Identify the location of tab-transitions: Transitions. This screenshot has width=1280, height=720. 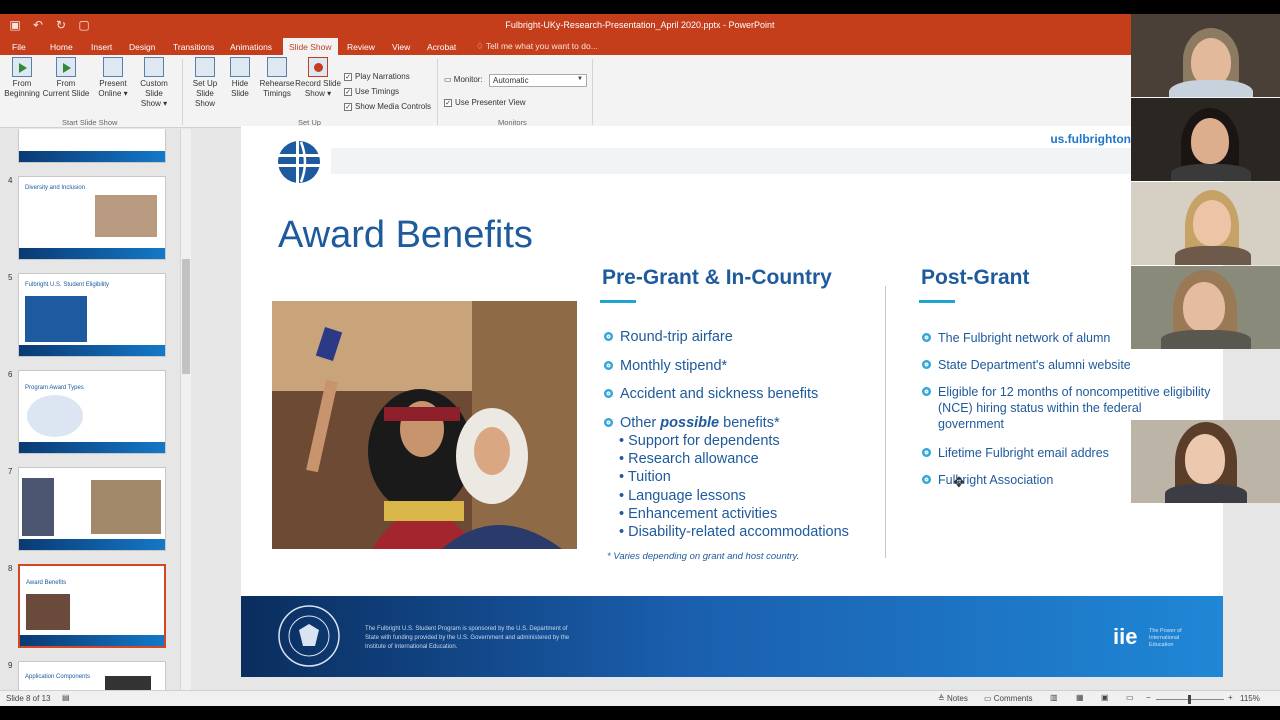
(193, 47).